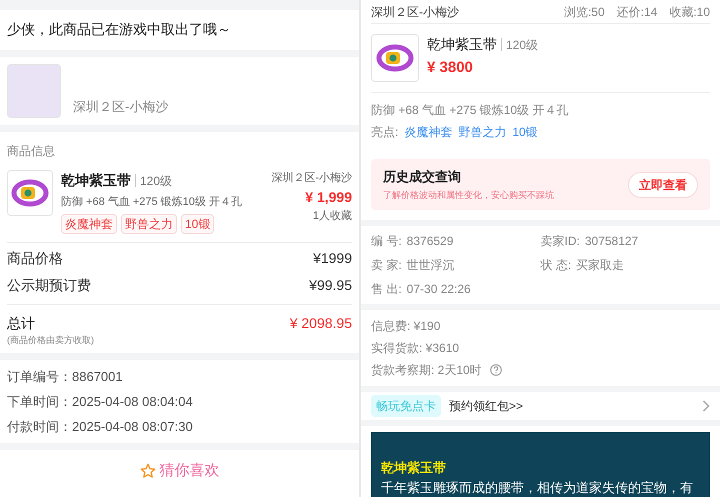 This screenshot has width=720, height=497. Describe the element at coordinates (470, 111) in the screenshot. I see `item-attributes: 防御 +68 气血 +275 锻炼10级 开４孔` at that location.